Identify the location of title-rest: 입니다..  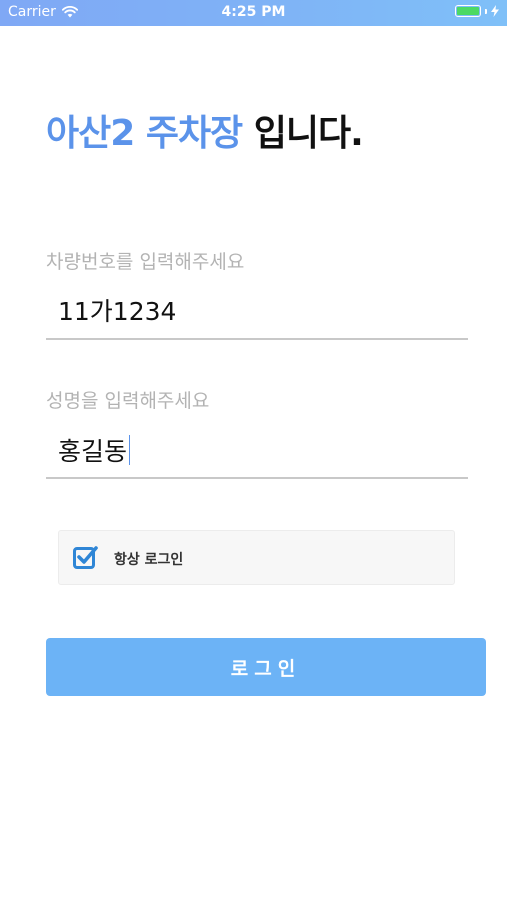
(303, 133).